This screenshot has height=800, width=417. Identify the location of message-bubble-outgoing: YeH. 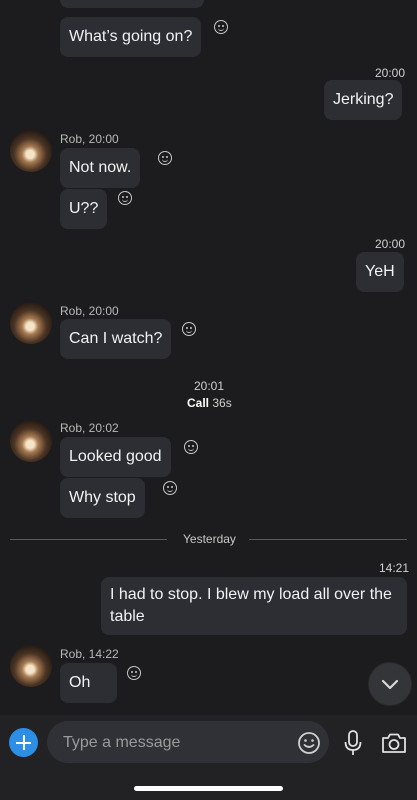
(380, 272).